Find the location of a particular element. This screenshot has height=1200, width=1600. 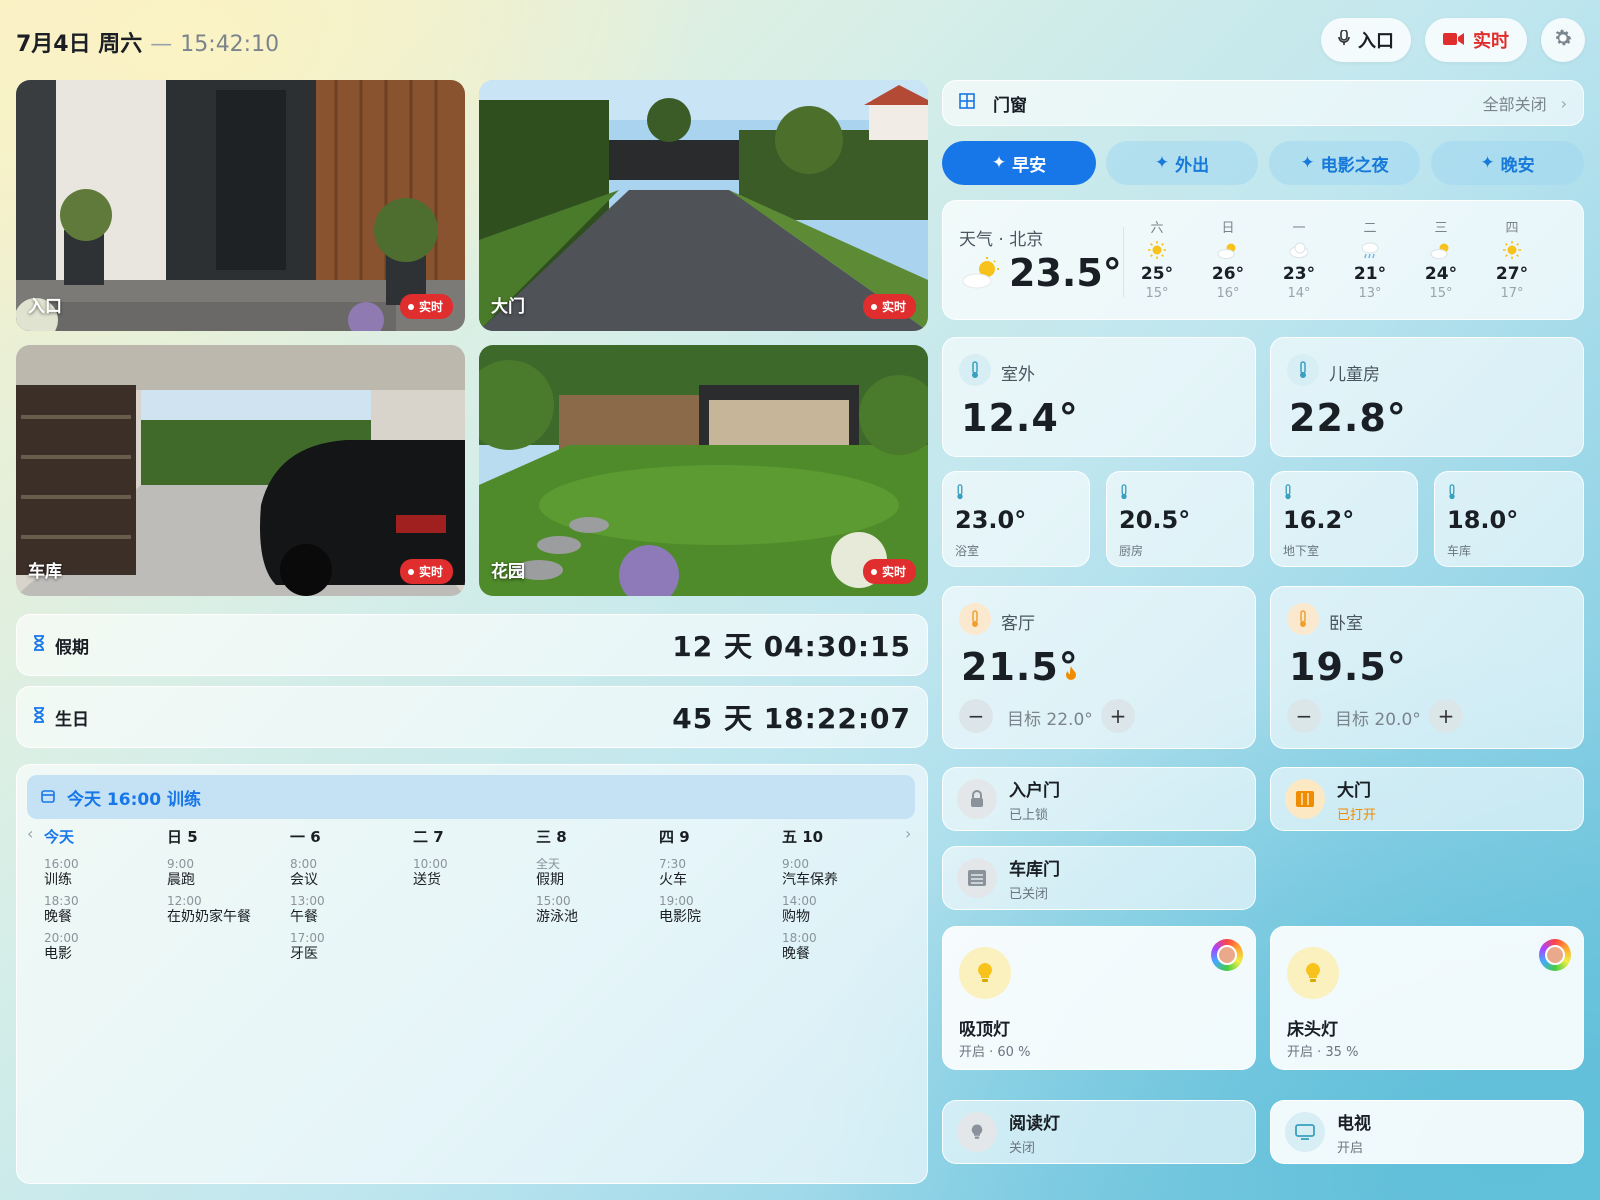

device-tv: 电视 开启 is located at coordinates (1427, 1132).